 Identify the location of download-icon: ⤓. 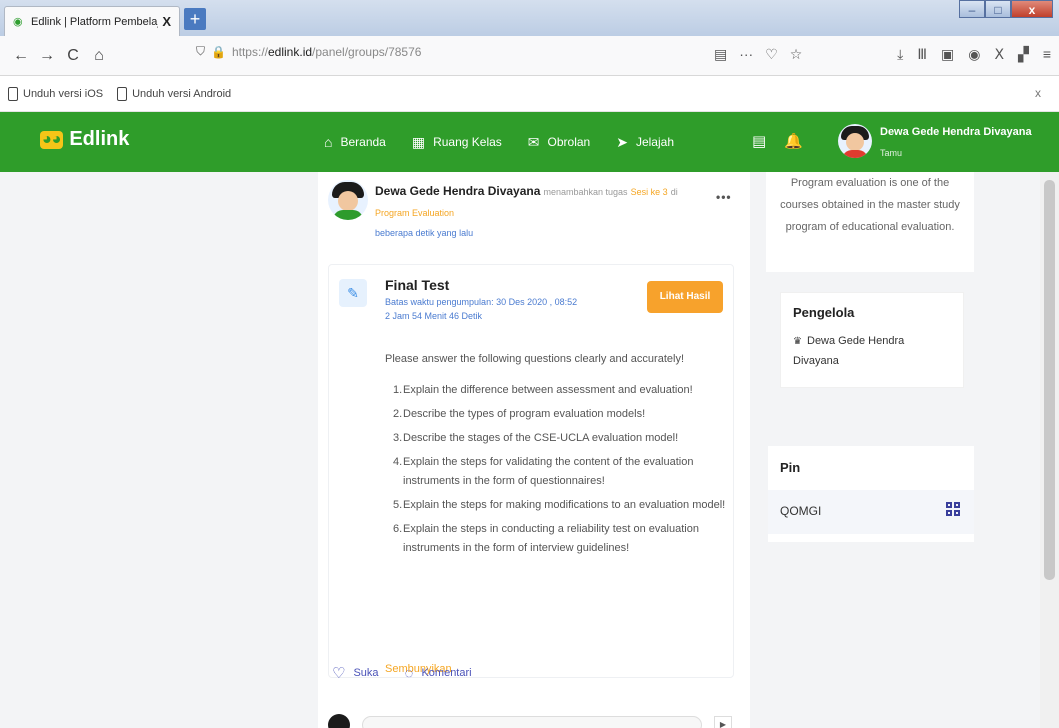
(900, 54).